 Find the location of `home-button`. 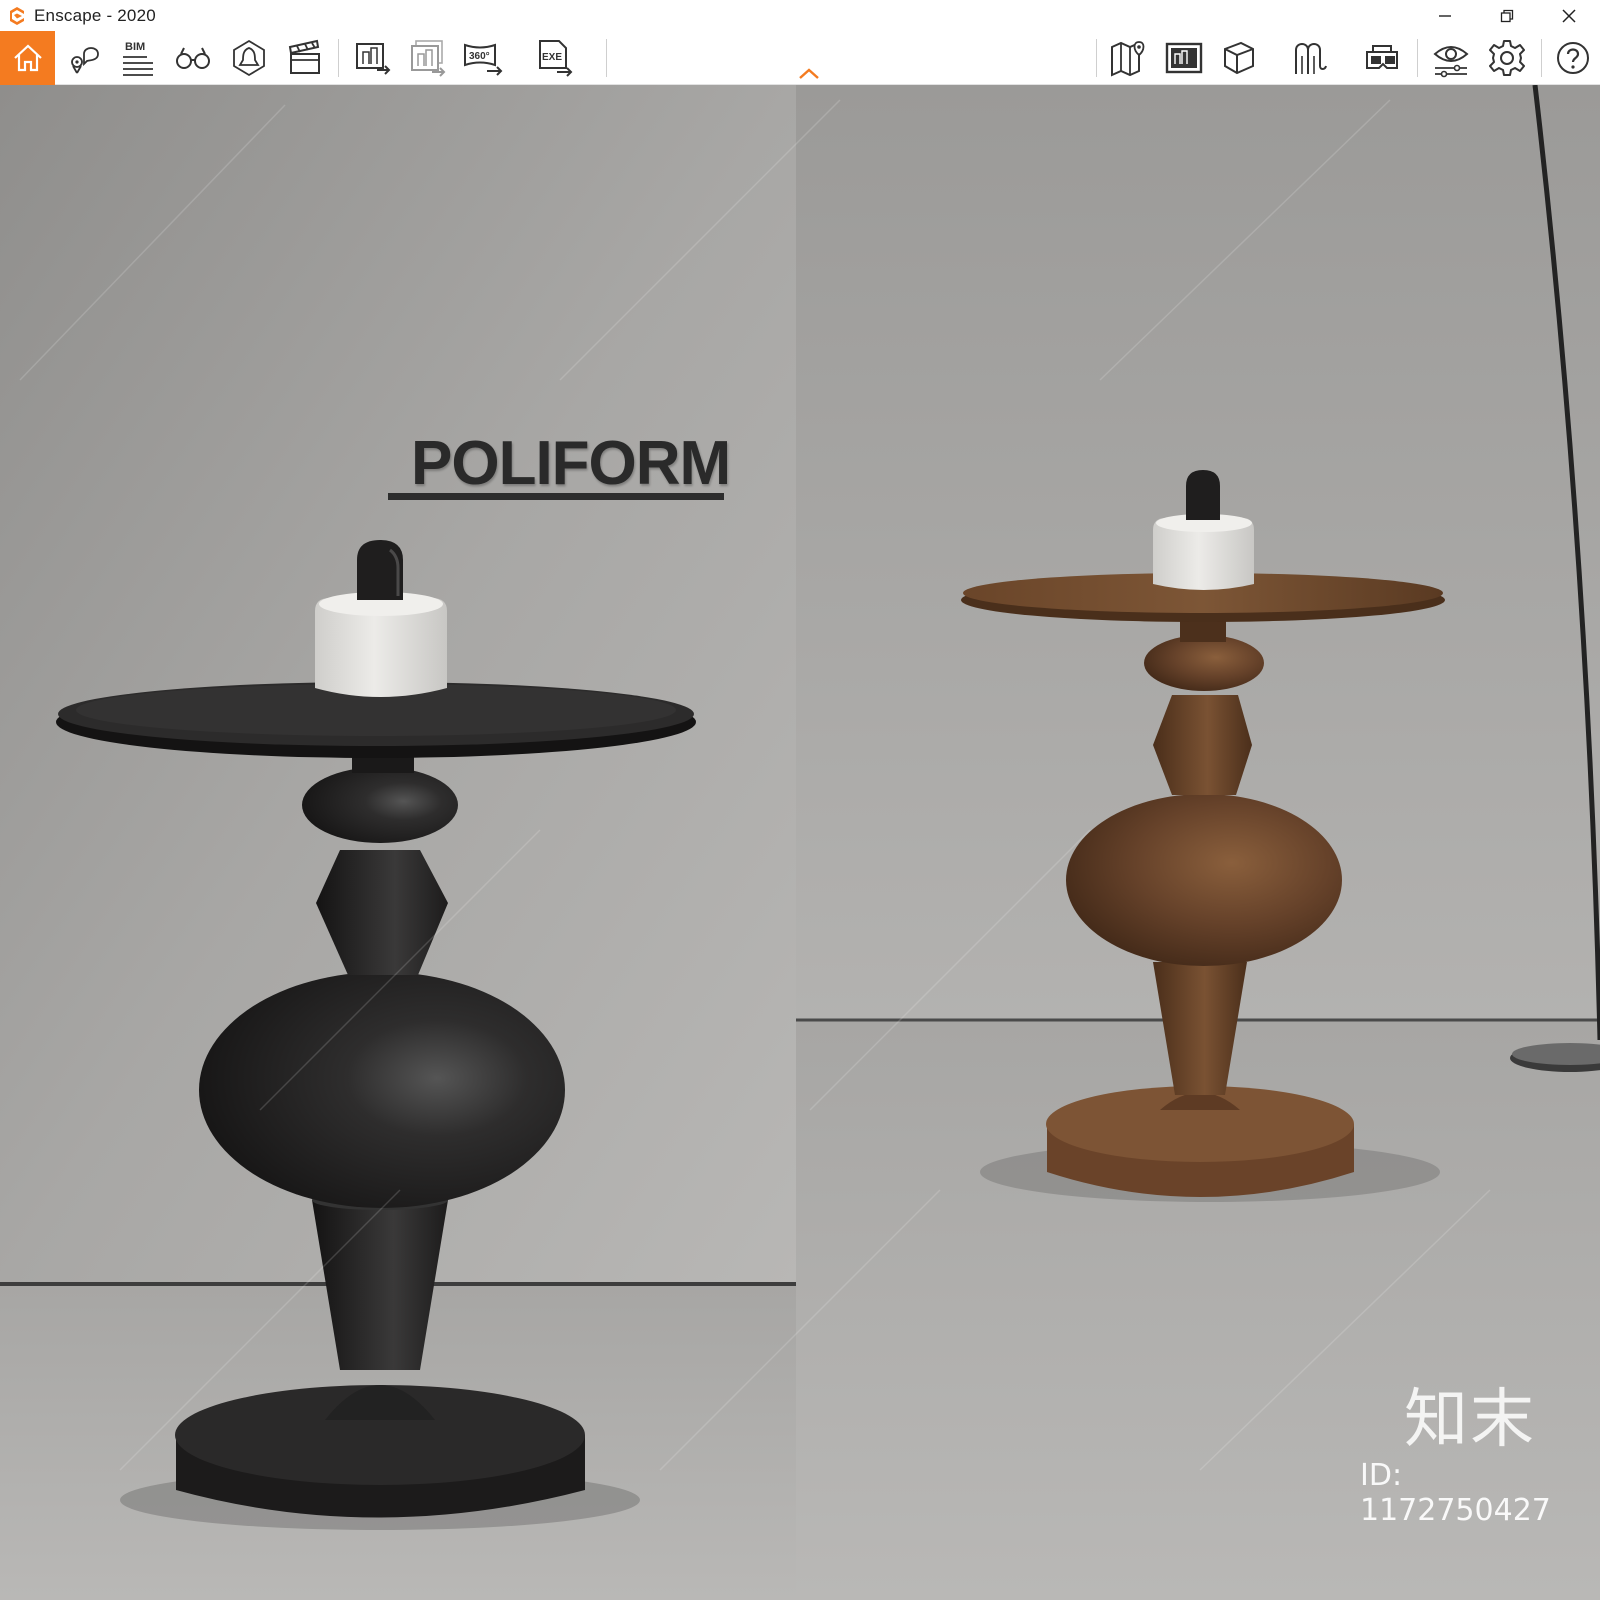

home-button is located at coordinates (27, 58).